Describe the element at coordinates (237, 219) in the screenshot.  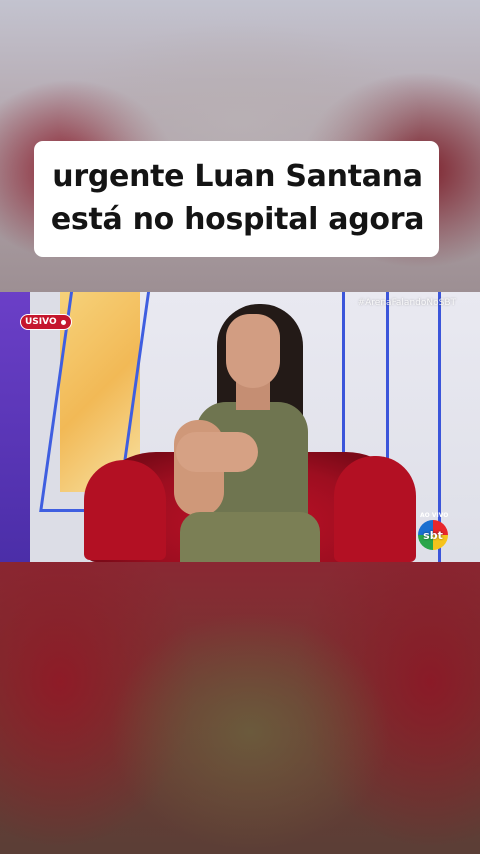
I see `caption-line-2: está no hospital agora` at that location.